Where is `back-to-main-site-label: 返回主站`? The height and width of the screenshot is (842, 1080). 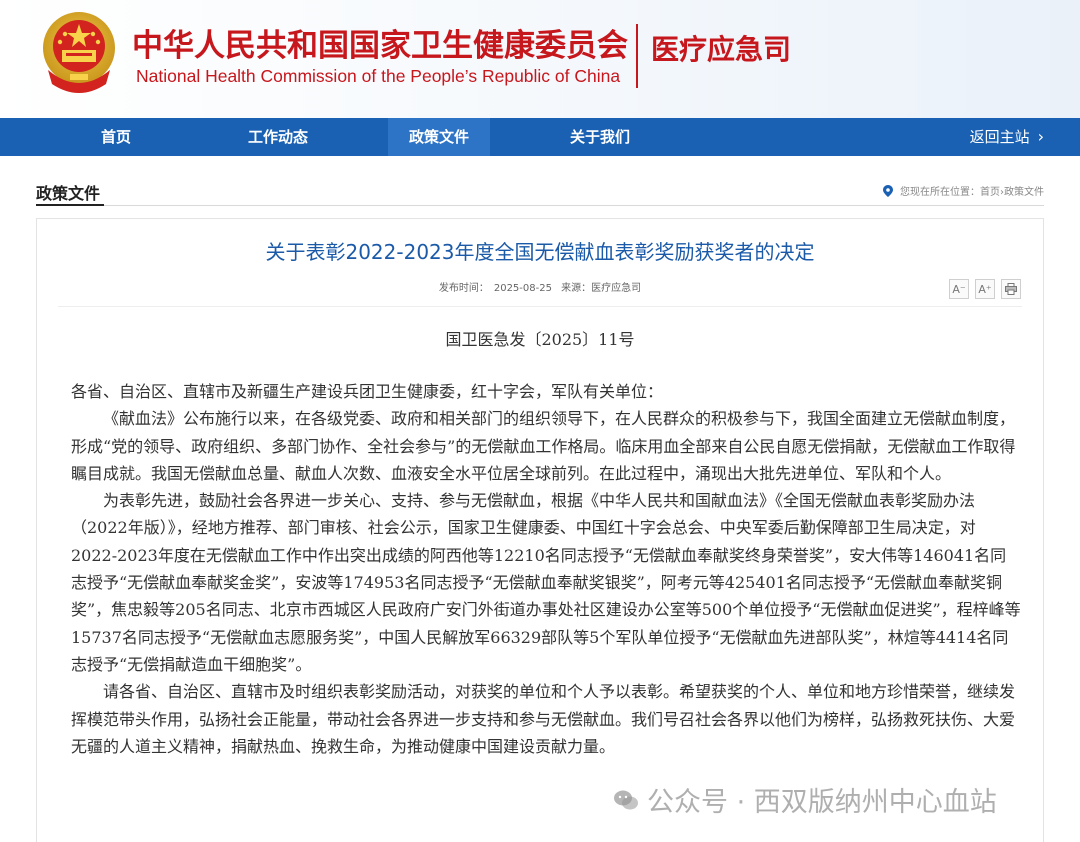
back-to-main-site-label: 返回主站 is located at coordinates (999, 137).